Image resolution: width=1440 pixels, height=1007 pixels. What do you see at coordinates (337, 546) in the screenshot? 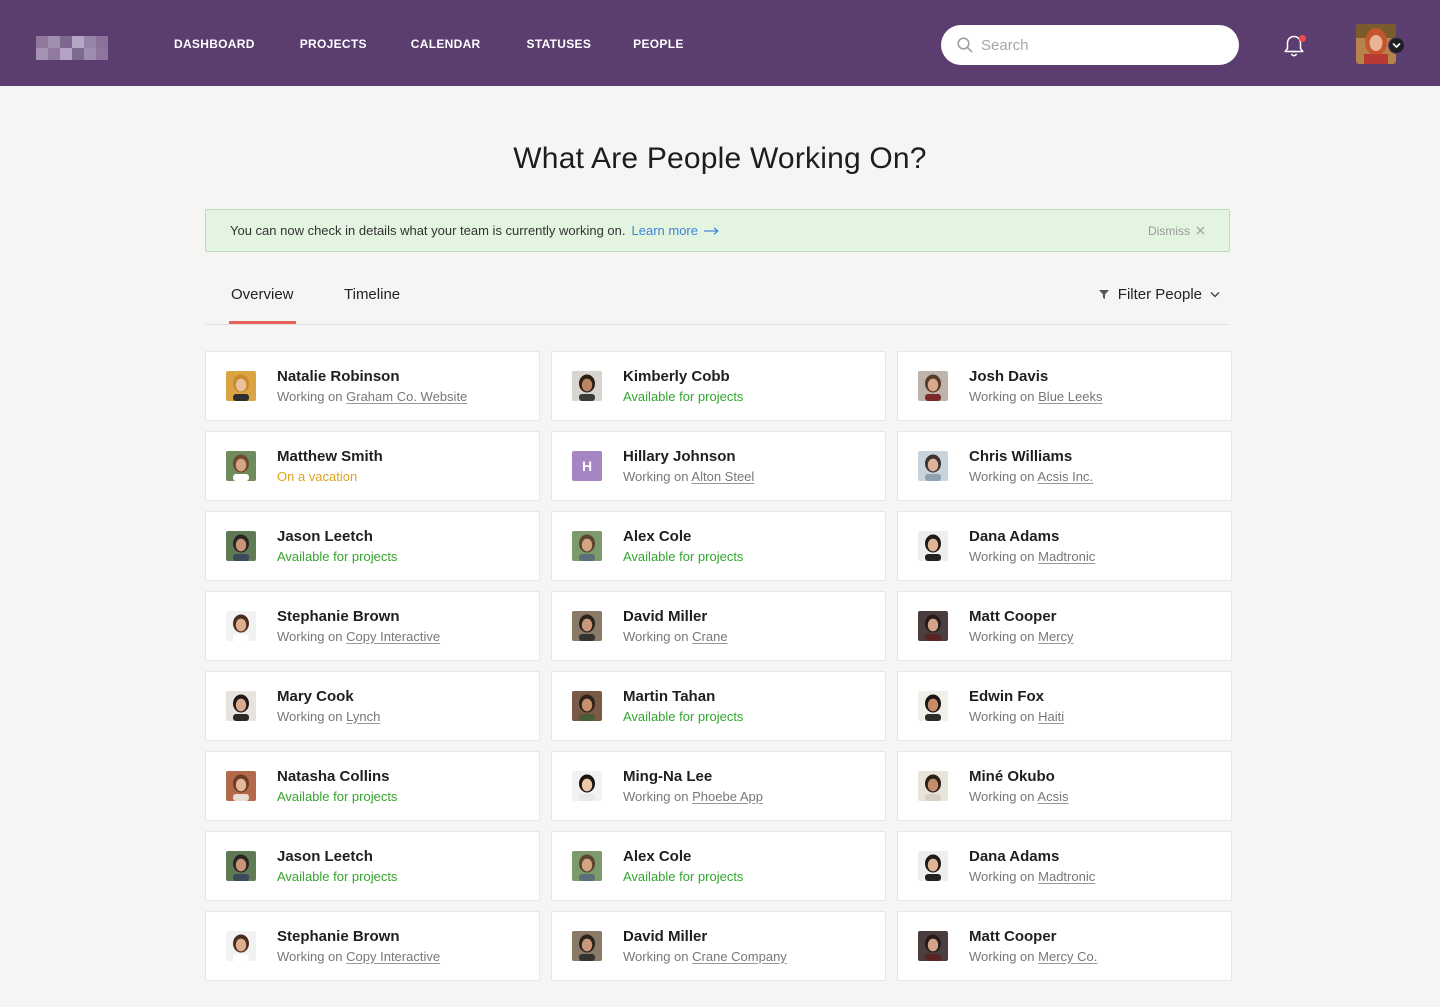
I see `person-info: Jason Leetch Available for projects` at bounding box center [337, 546].